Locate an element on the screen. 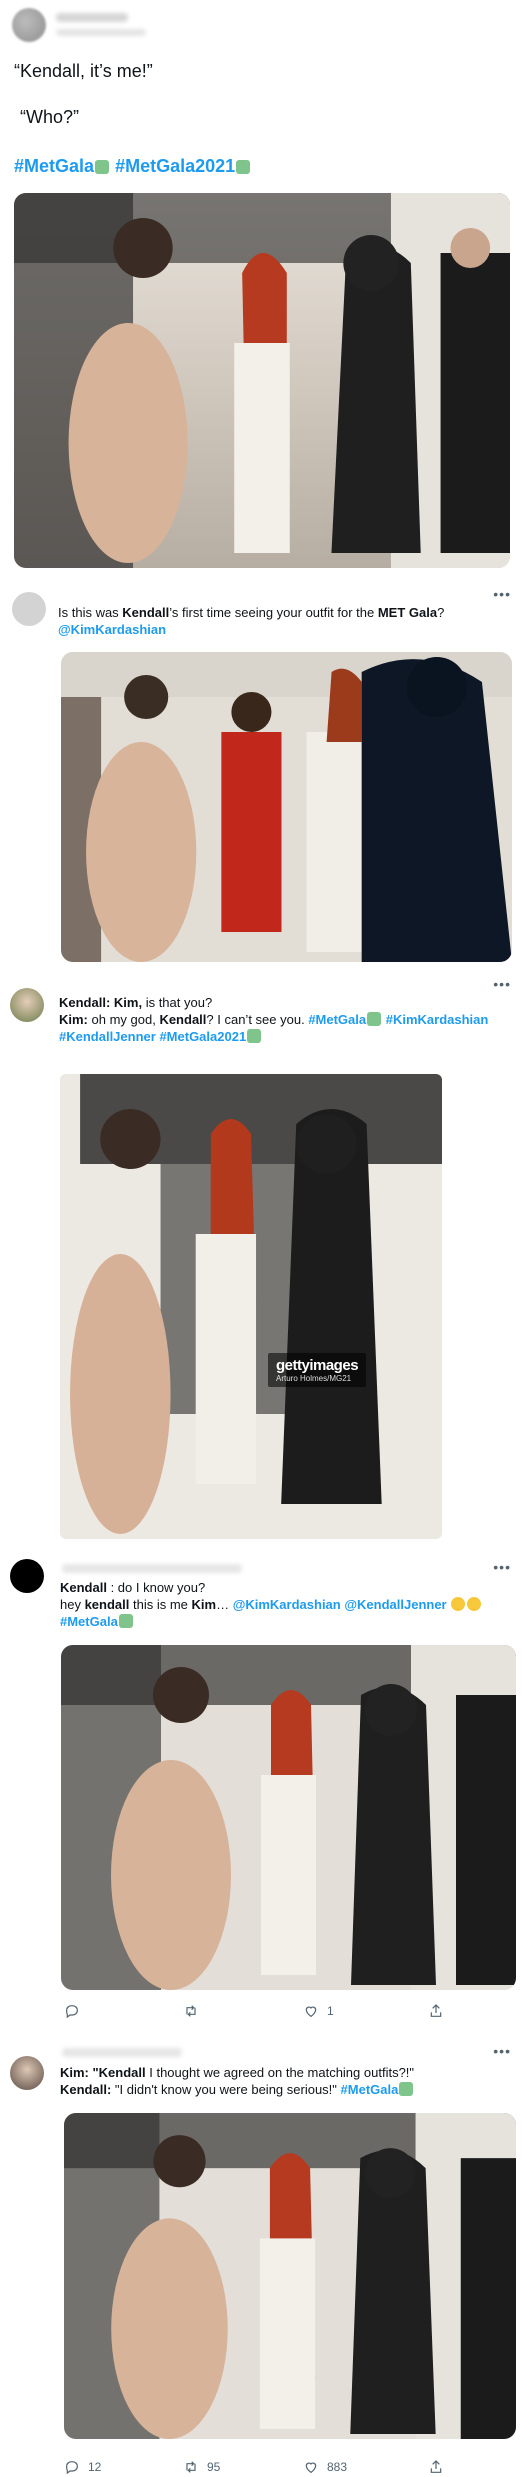 This screenshot has width=525, height=2477. reply-button is located at coordinates (76, 2011).